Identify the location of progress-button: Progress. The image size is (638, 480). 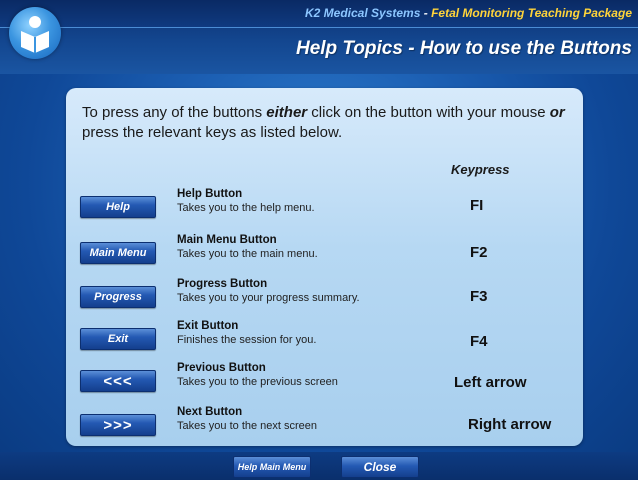
(118, 297).